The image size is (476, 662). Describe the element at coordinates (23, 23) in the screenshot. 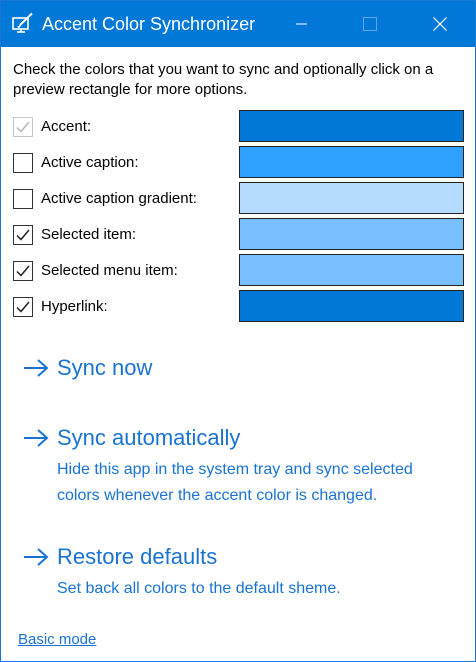

I see `palette-brush-icon` at that location.